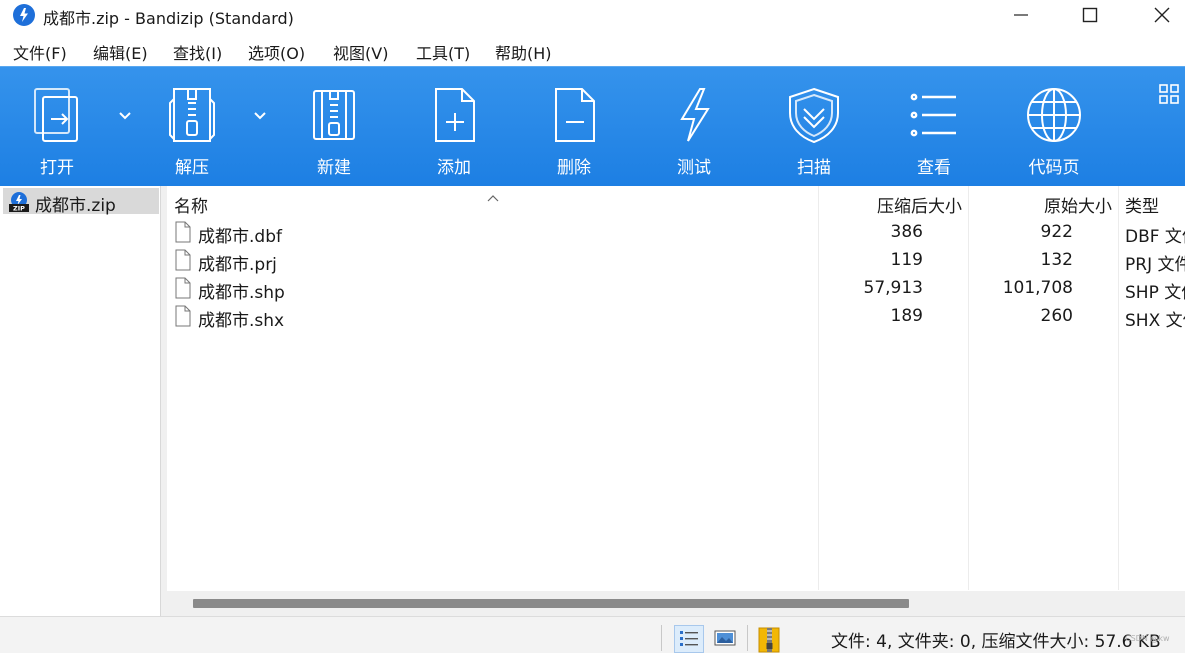 The height and width of the screenshot is (653, 1185). Describe the element at coordinates (592, 16) in the screenshot. I see `title-bar: 成都市.zip - Bandizip (Standard)` at that location.